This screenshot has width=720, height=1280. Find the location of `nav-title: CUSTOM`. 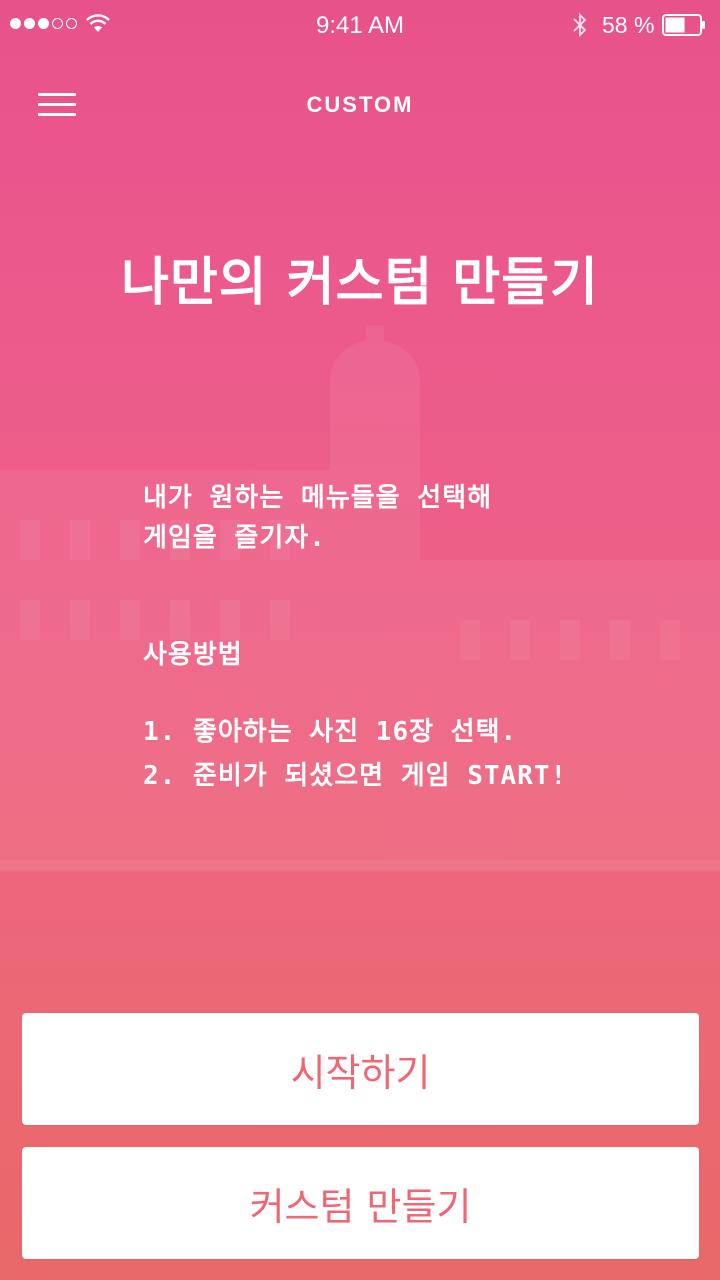

nav-title: CUSTOM is located at coordinates (360, 104).